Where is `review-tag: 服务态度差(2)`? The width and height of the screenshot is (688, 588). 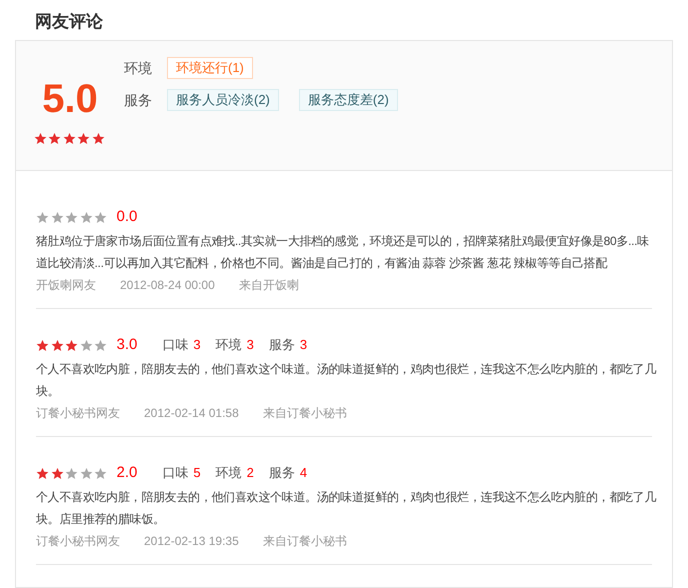 review-tag: 服务态度差(2) is located at coordinates (348, 100).